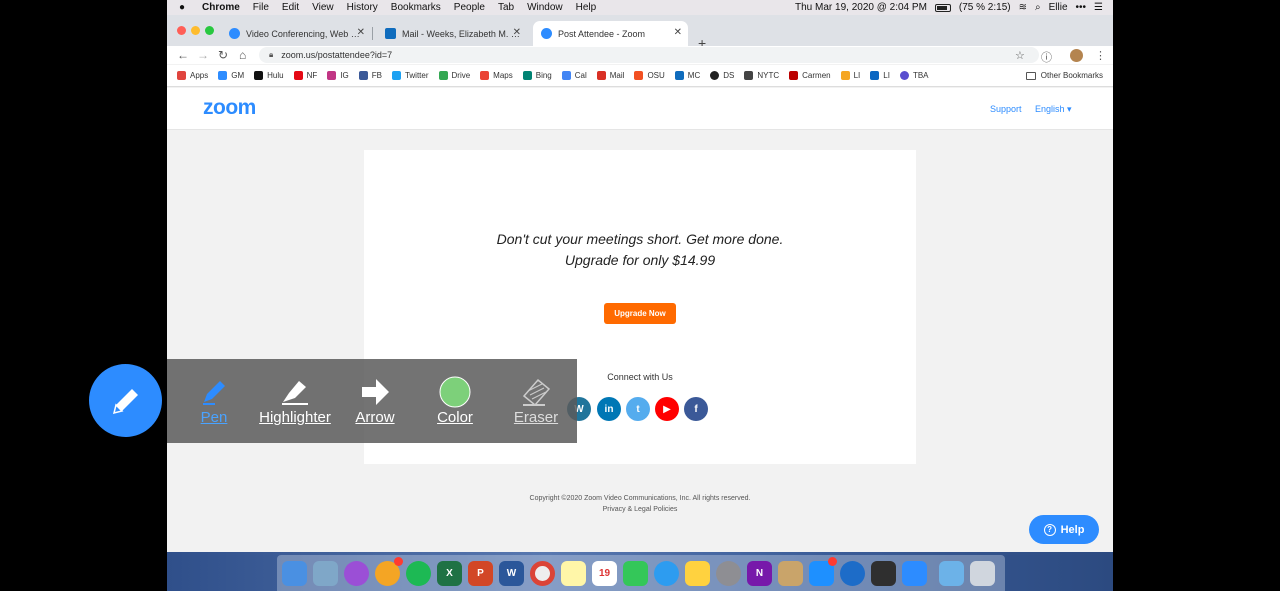 This screenshot has height=591, width=1280. I want to click on help-button: ? Help, so click(1064, 529).